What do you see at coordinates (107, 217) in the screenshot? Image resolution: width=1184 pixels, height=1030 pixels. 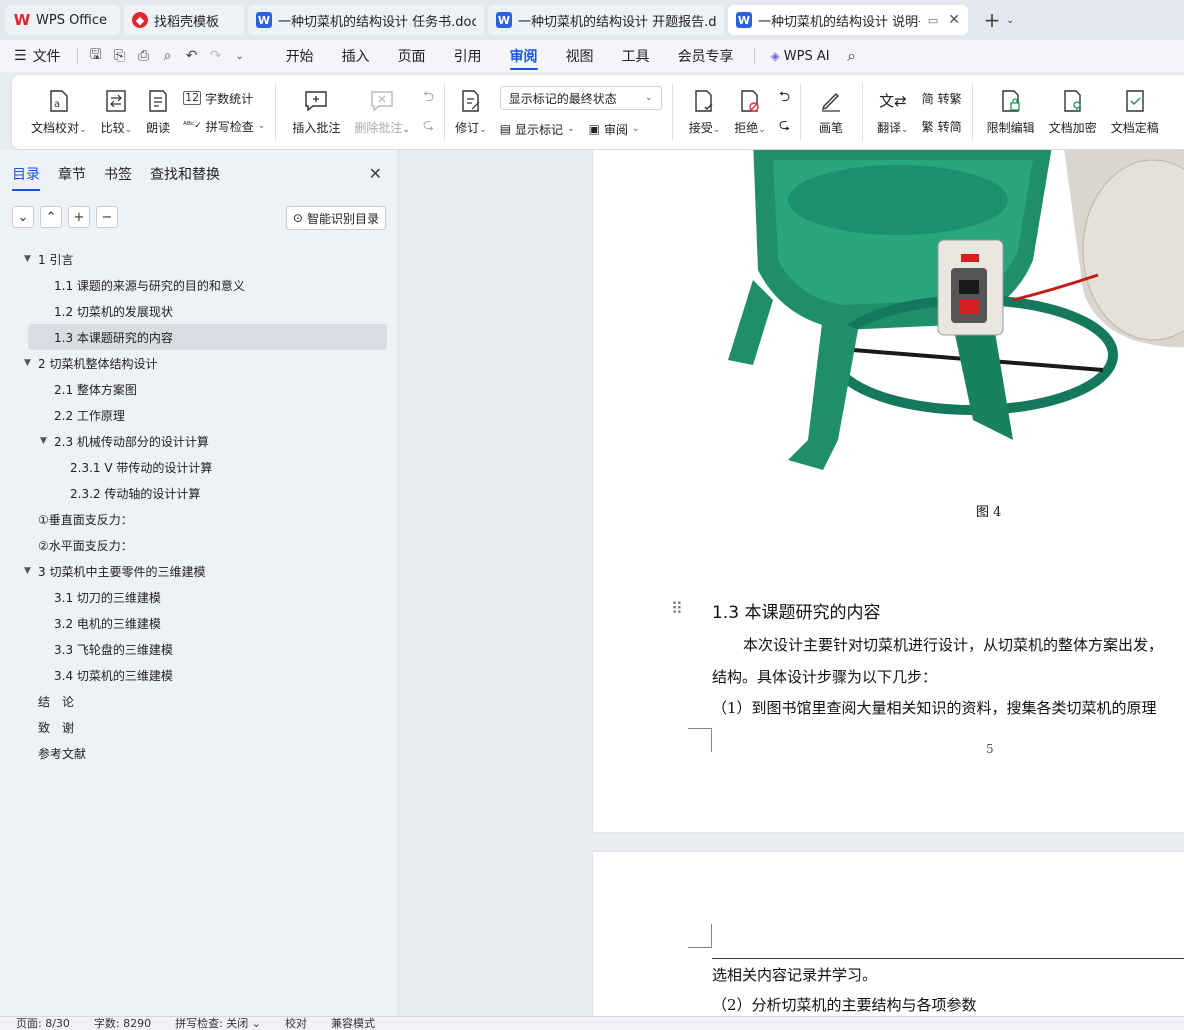 I see `minus-icon: −` at bounding box center [107, 217].